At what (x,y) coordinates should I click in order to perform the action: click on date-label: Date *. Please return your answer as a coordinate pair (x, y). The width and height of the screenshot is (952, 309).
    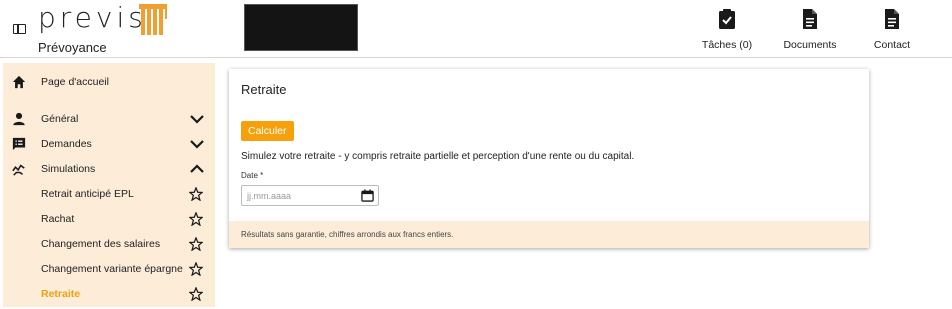
    Looking at the image, I should click on (252, 175).